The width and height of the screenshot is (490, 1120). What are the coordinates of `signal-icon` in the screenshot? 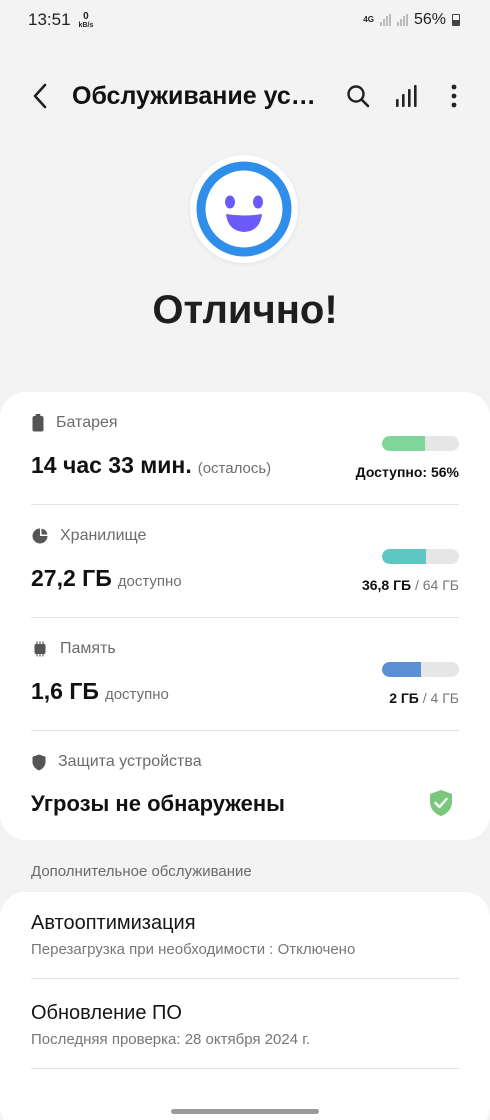 It's located at (385, 20).